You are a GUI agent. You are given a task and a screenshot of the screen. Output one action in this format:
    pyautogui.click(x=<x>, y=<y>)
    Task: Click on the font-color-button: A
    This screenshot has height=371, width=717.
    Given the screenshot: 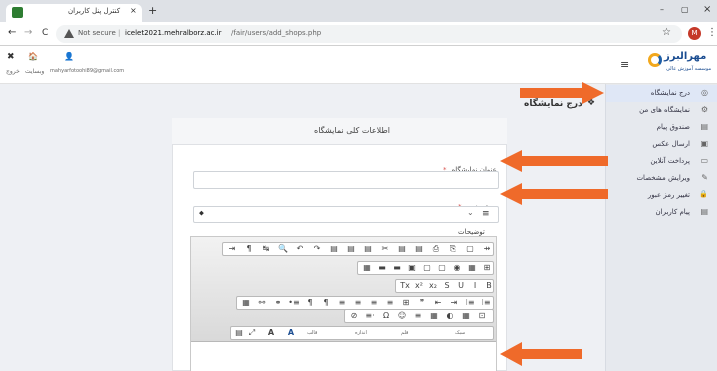 What is the action you would take?
    pyautogui.click(x=291, y=333)
    